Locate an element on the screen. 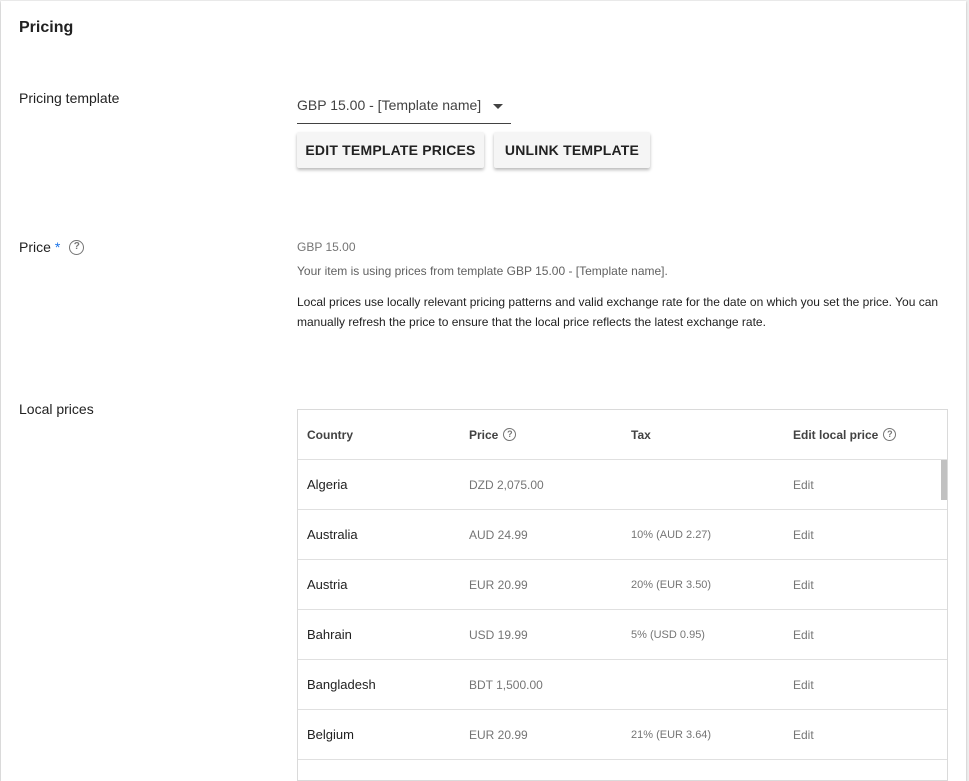 This screenshot has width=969, height=781. tax-cell: 10% (AUD 2.27) is located at coordinates (703, 535).